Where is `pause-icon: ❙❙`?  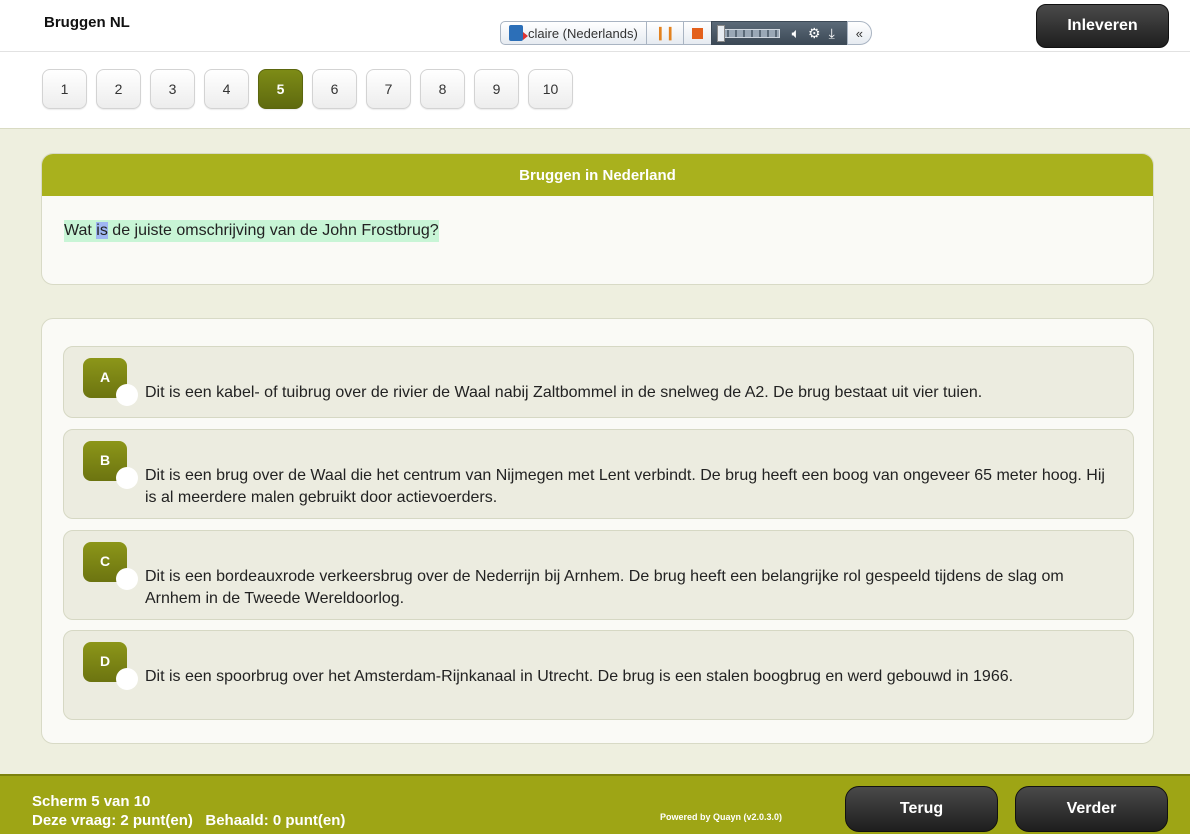
pause-icon: ❙❙ is located at coordinates (665, 32).